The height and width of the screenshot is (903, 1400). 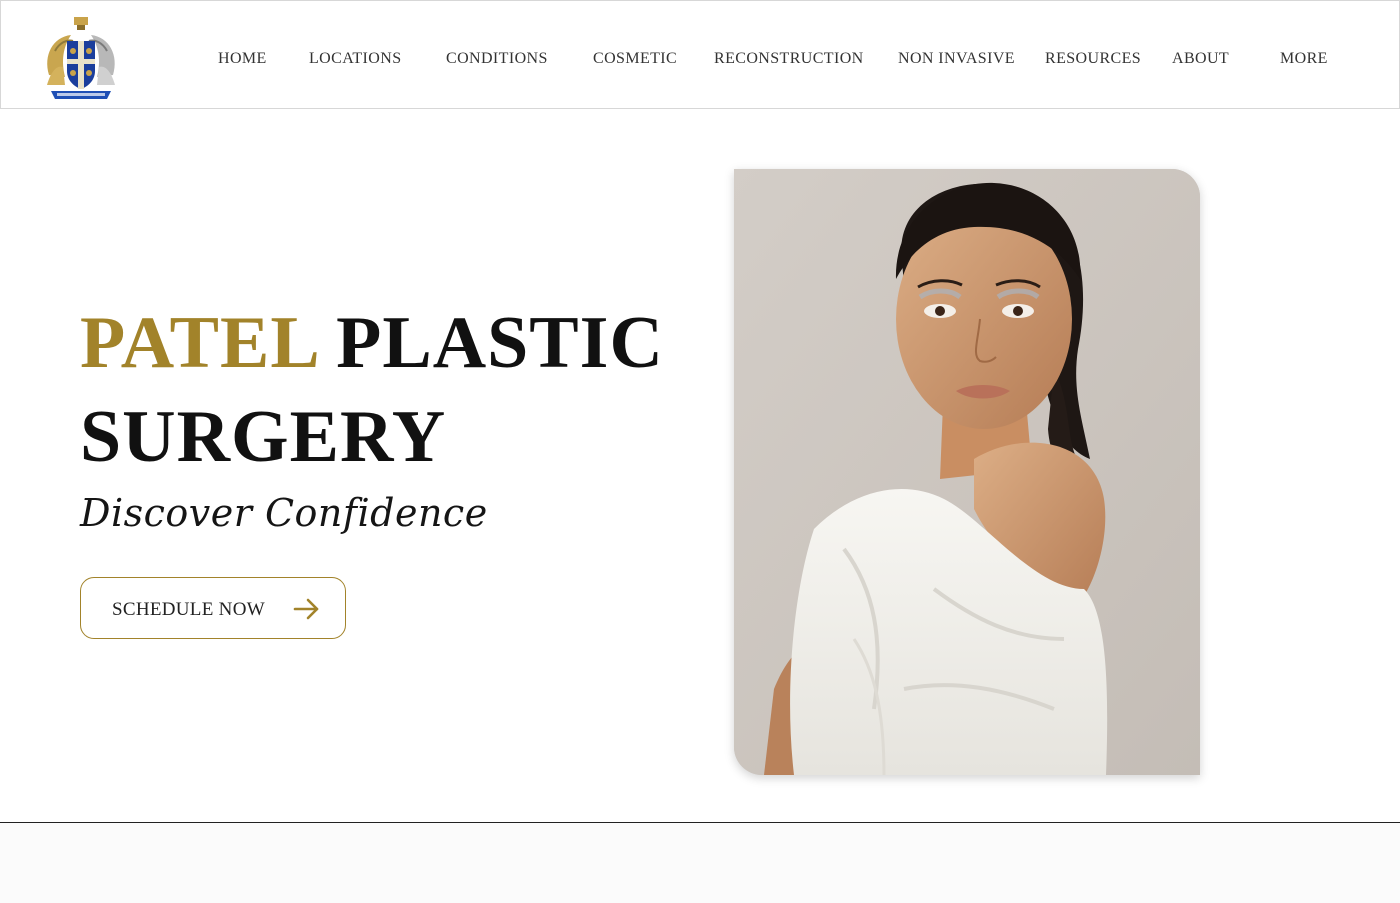 I want to click on nav-cosmetic: COSMETIC, so click(x=635, y=59).